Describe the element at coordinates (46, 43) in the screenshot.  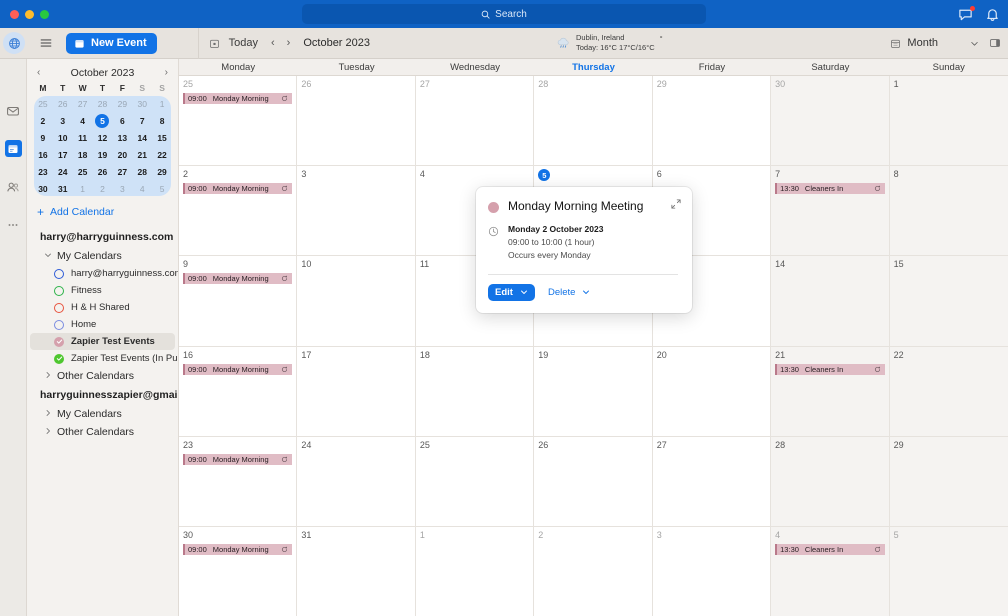
I see `hamburger-icon` at that location.